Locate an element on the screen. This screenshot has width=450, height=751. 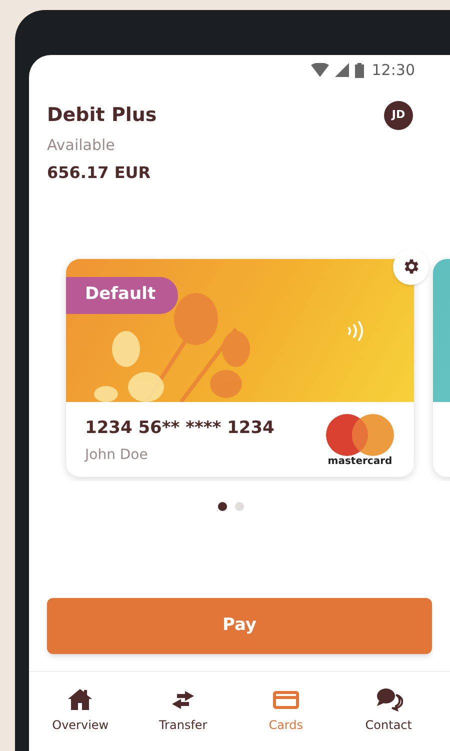
balance-amount: 656.17 EUR is located at coordinates (99, 173).